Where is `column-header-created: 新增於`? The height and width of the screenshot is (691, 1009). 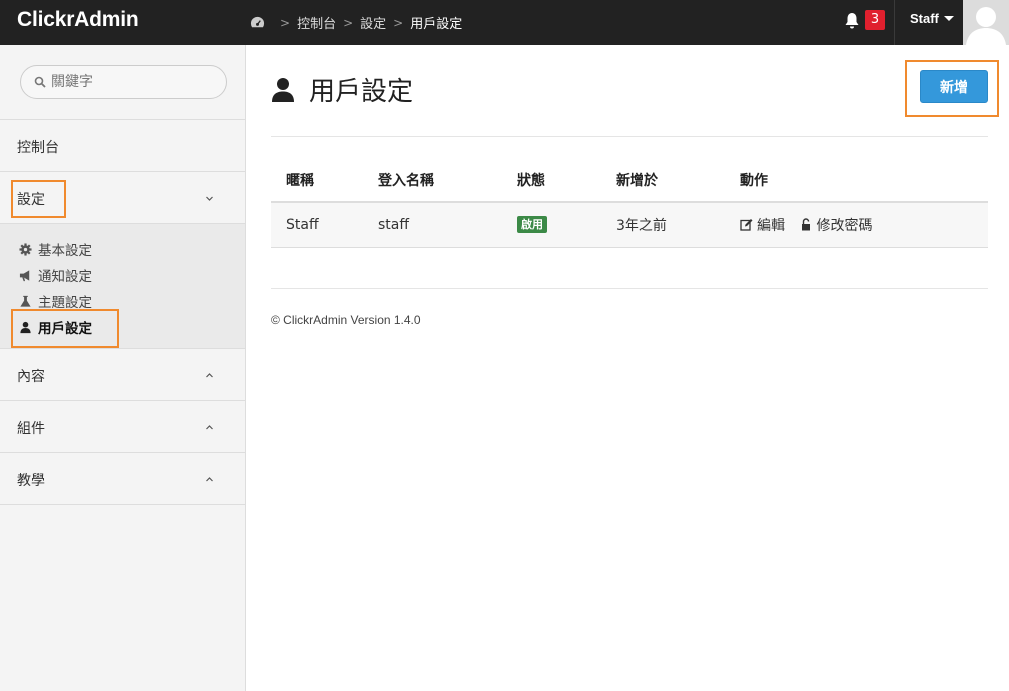 column-header-created: 新增於 is located at coordinates (663, 180).